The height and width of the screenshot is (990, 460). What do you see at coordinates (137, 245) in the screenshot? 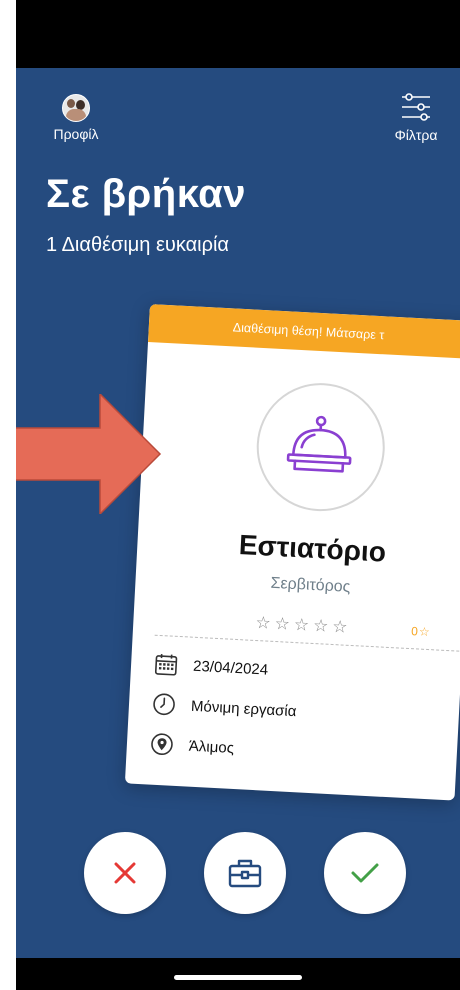
I see `opportunities-count: 1 Διαθέσιμη ευκαιρία` at bounding box center [137, 245].